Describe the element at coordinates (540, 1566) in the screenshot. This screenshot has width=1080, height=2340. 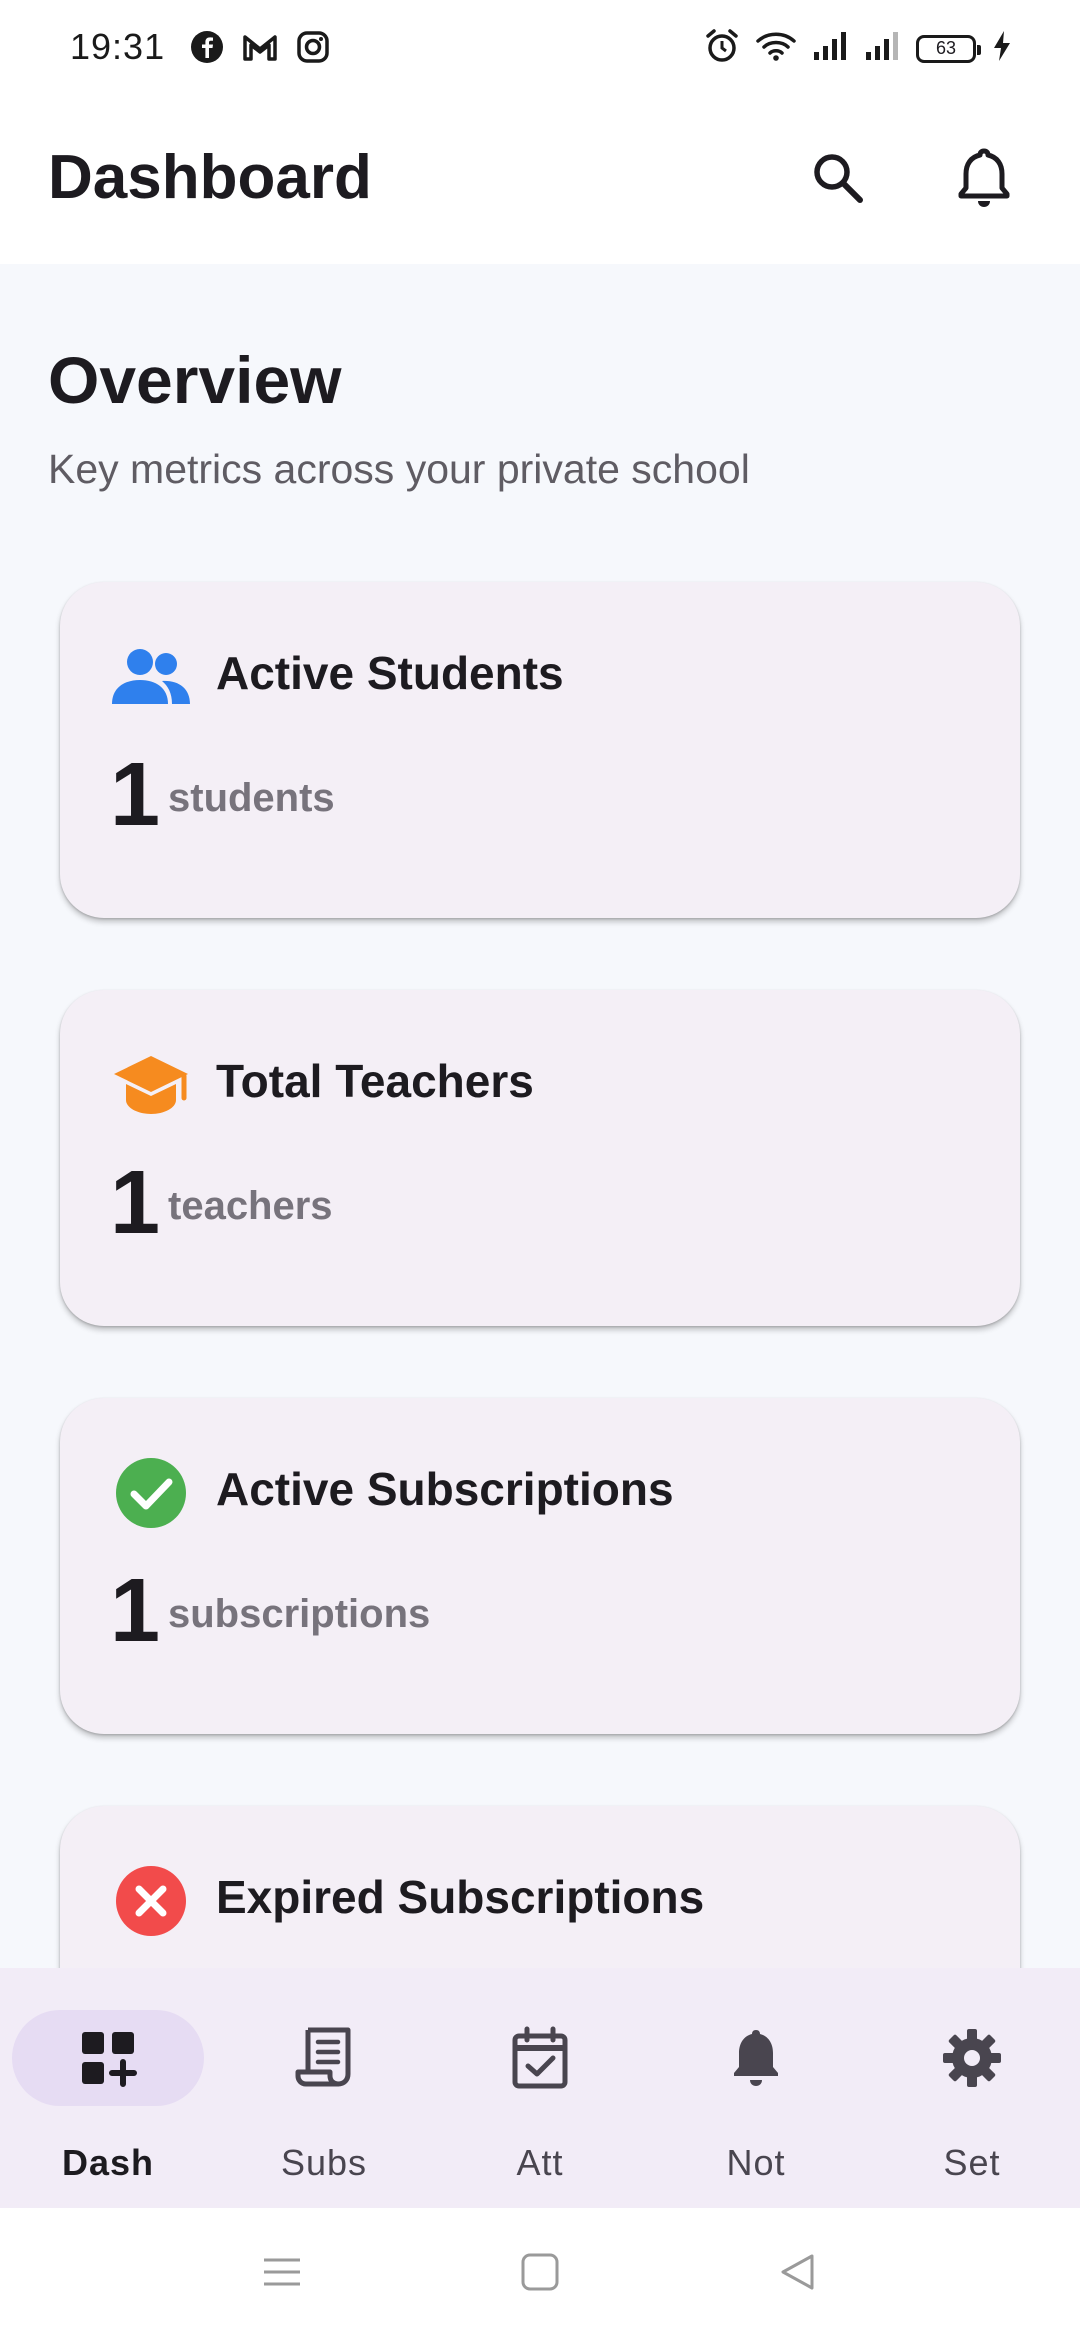
I see `metric-card-active-subscriptions: Active Subscriptions 1 subscriptions` at that location.